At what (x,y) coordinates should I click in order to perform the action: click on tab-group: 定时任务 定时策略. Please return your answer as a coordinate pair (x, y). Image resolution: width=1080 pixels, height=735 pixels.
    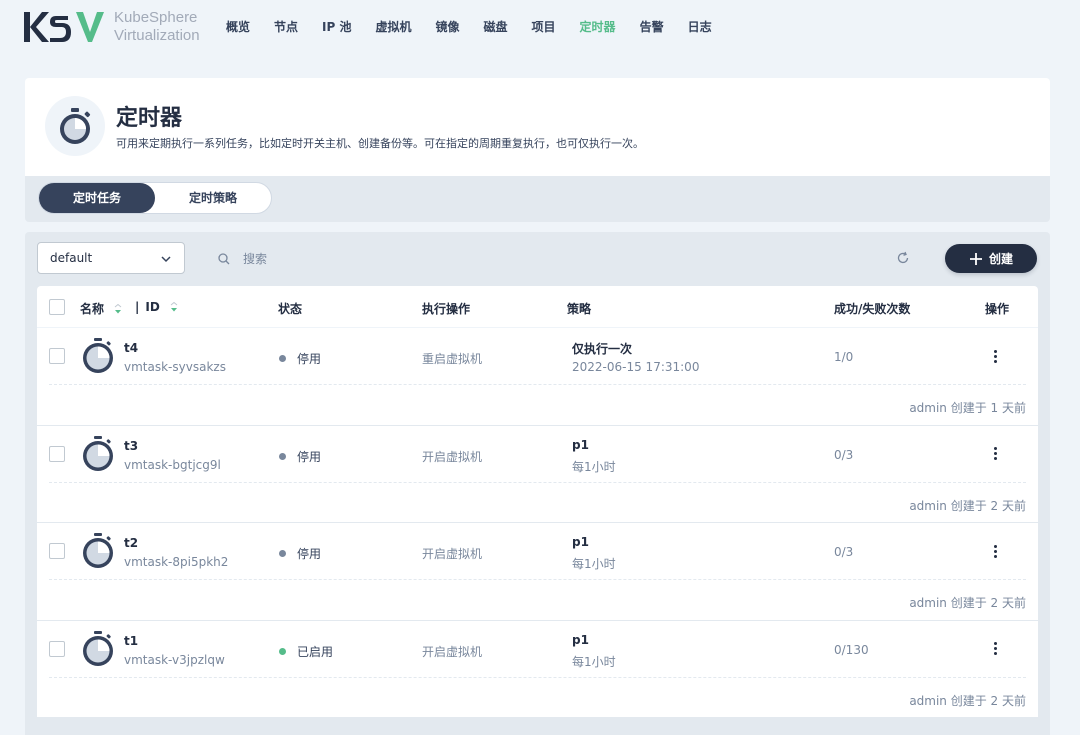
    Looking at the image, I should click on (155, 198).